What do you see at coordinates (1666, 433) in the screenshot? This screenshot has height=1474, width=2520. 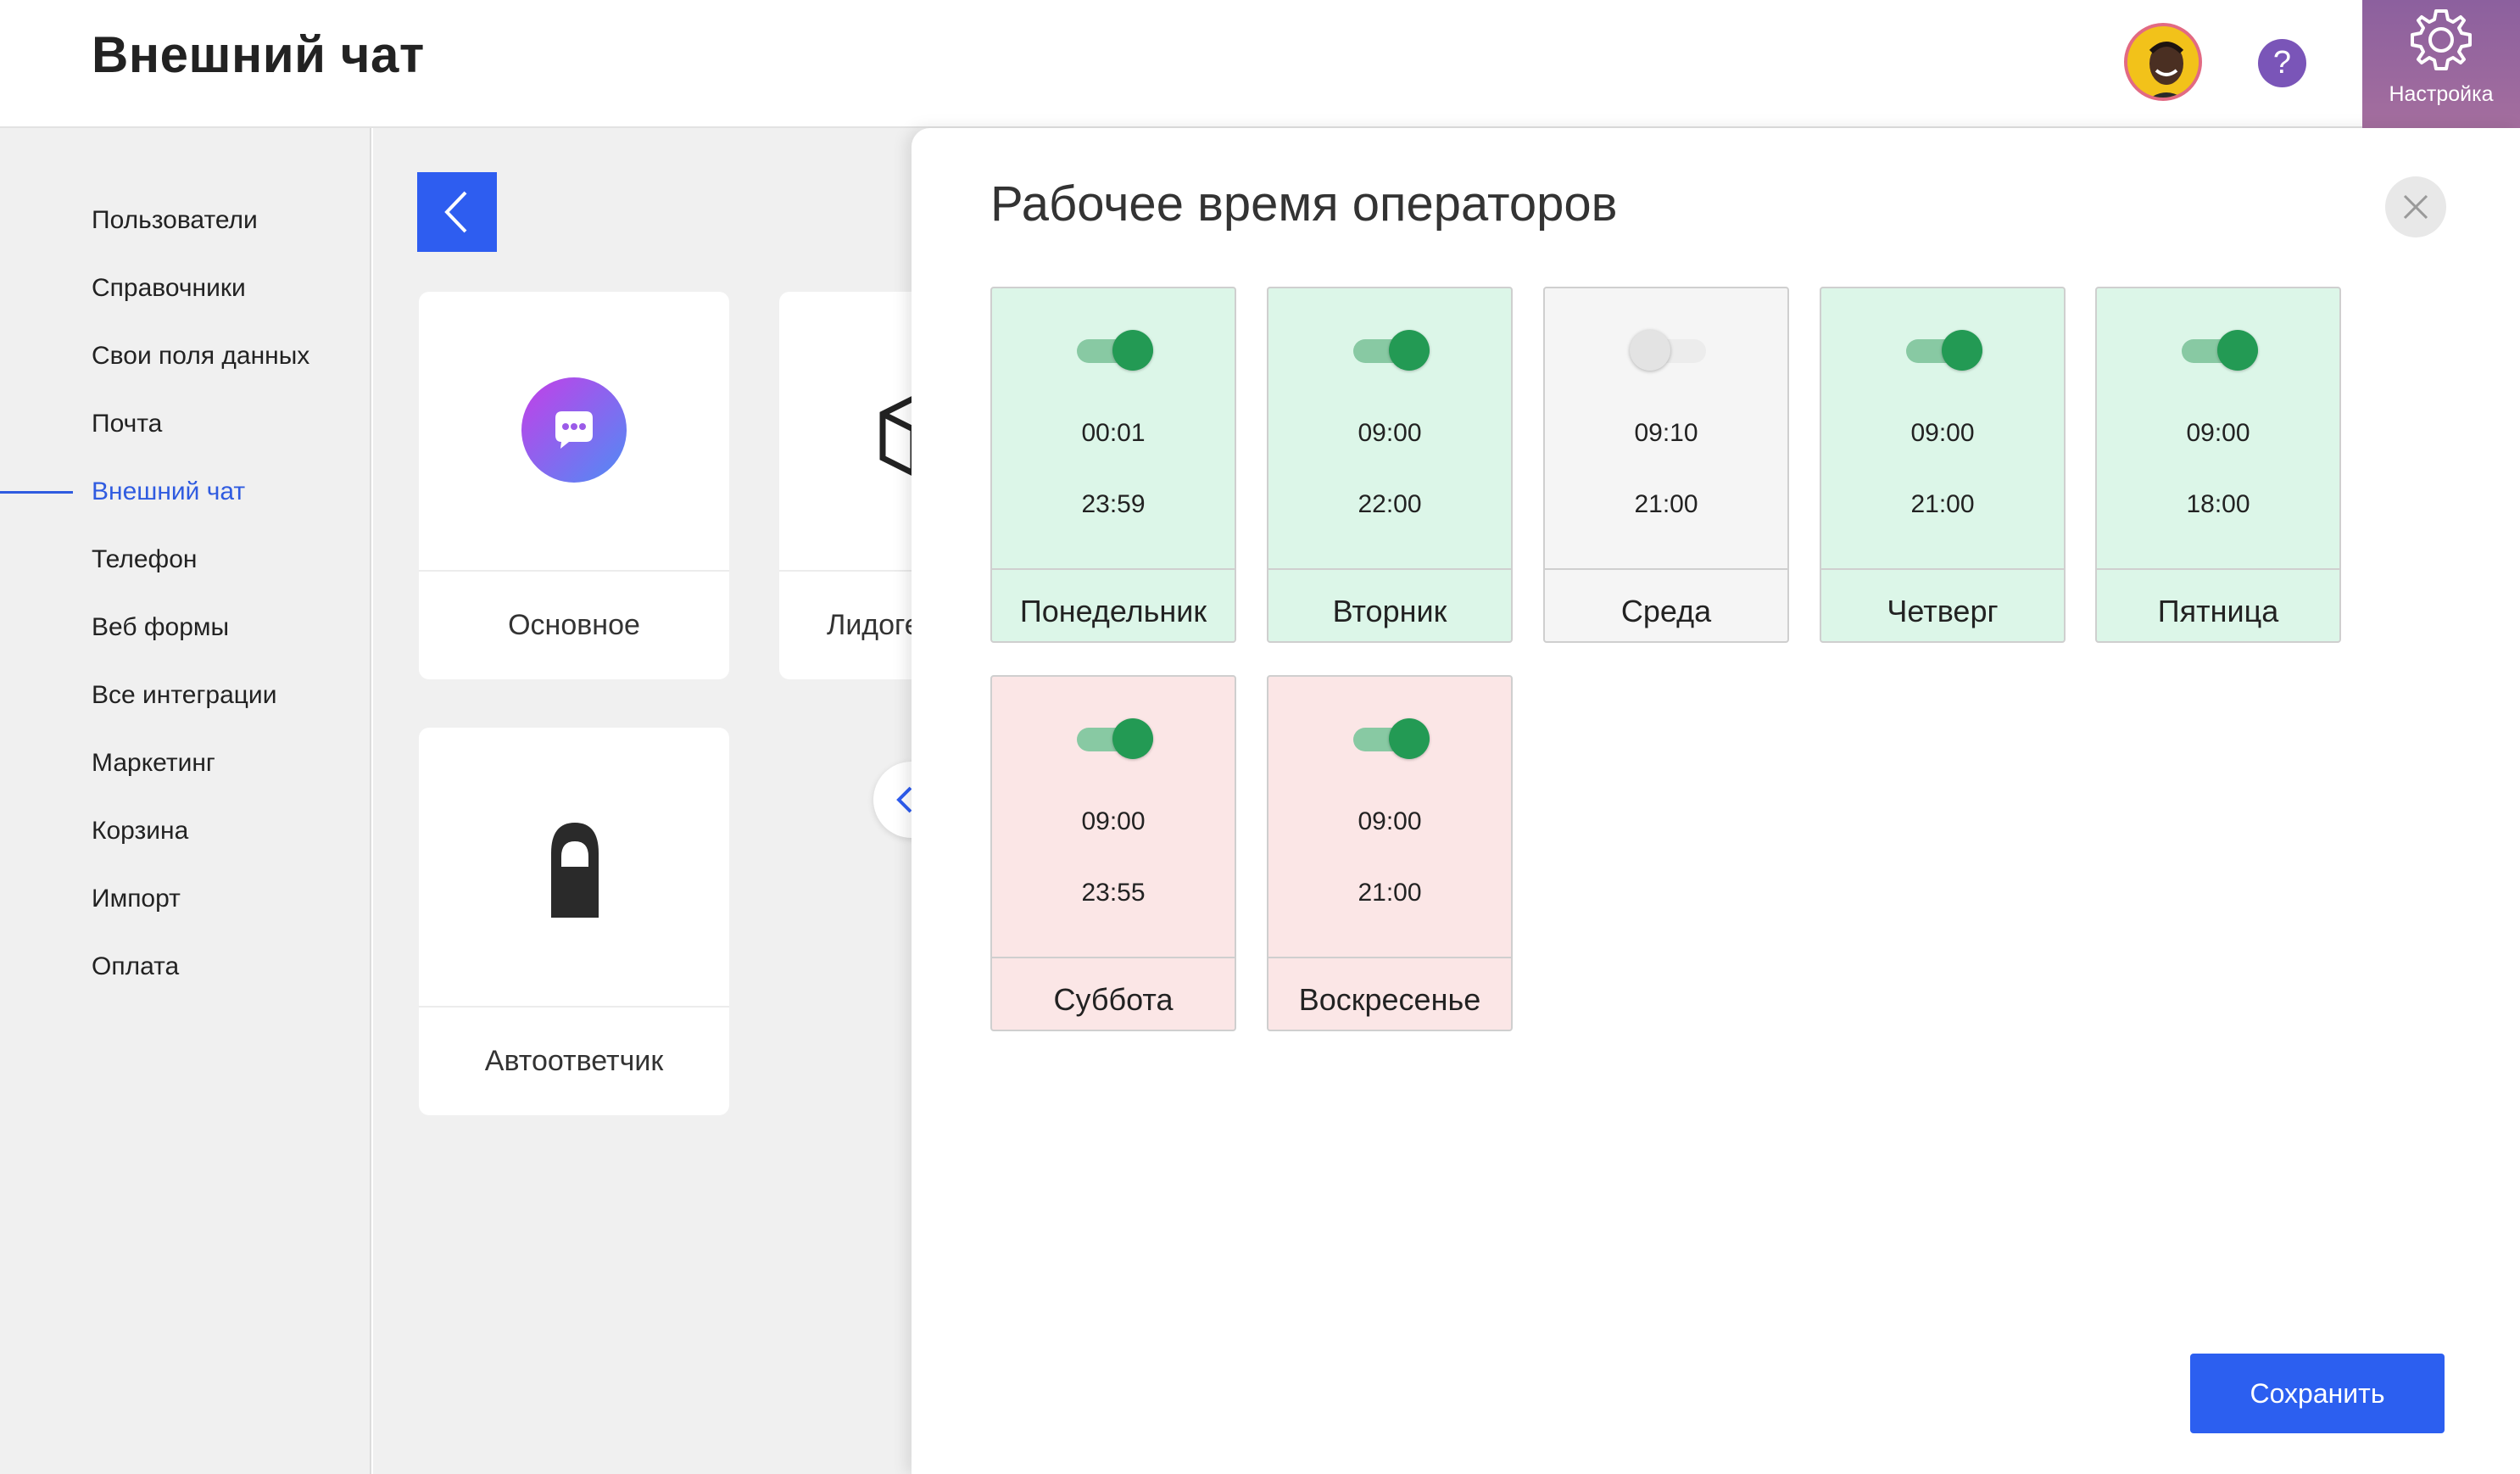 I see `start-time: 09:10` at bounding box center [1666, 433].